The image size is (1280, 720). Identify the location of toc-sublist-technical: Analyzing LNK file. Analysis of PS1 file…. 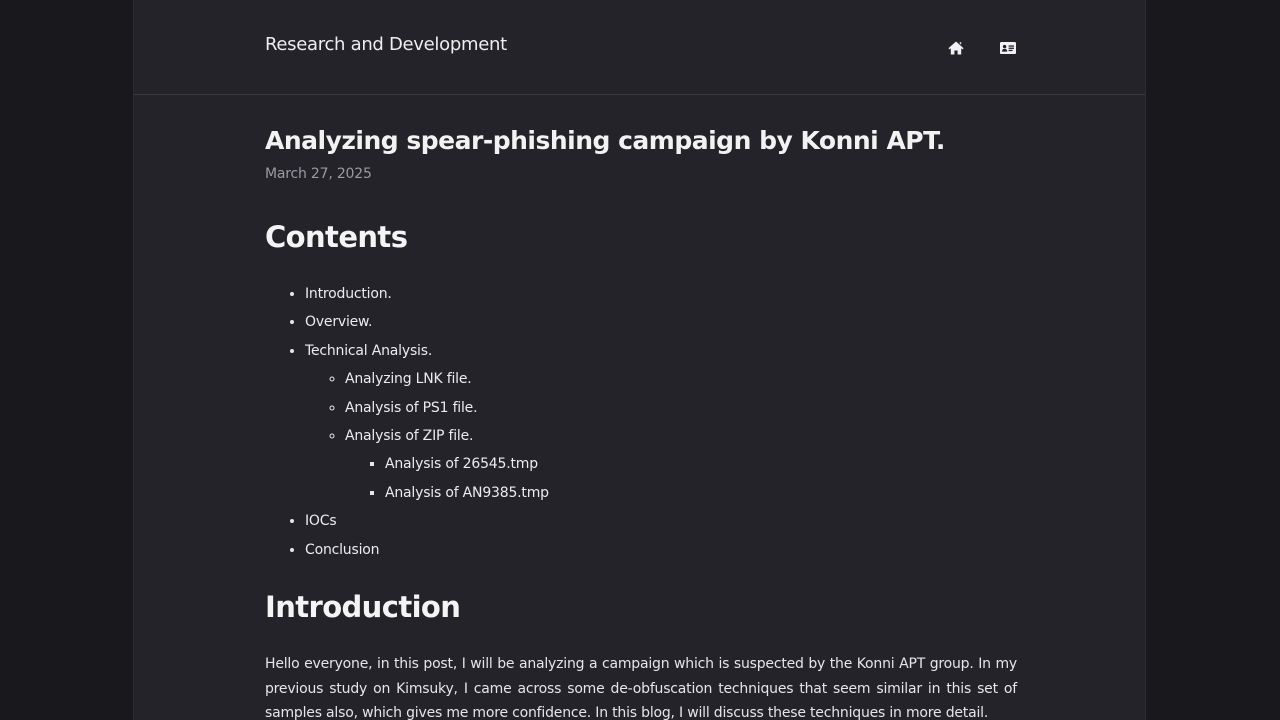
(427, 436).